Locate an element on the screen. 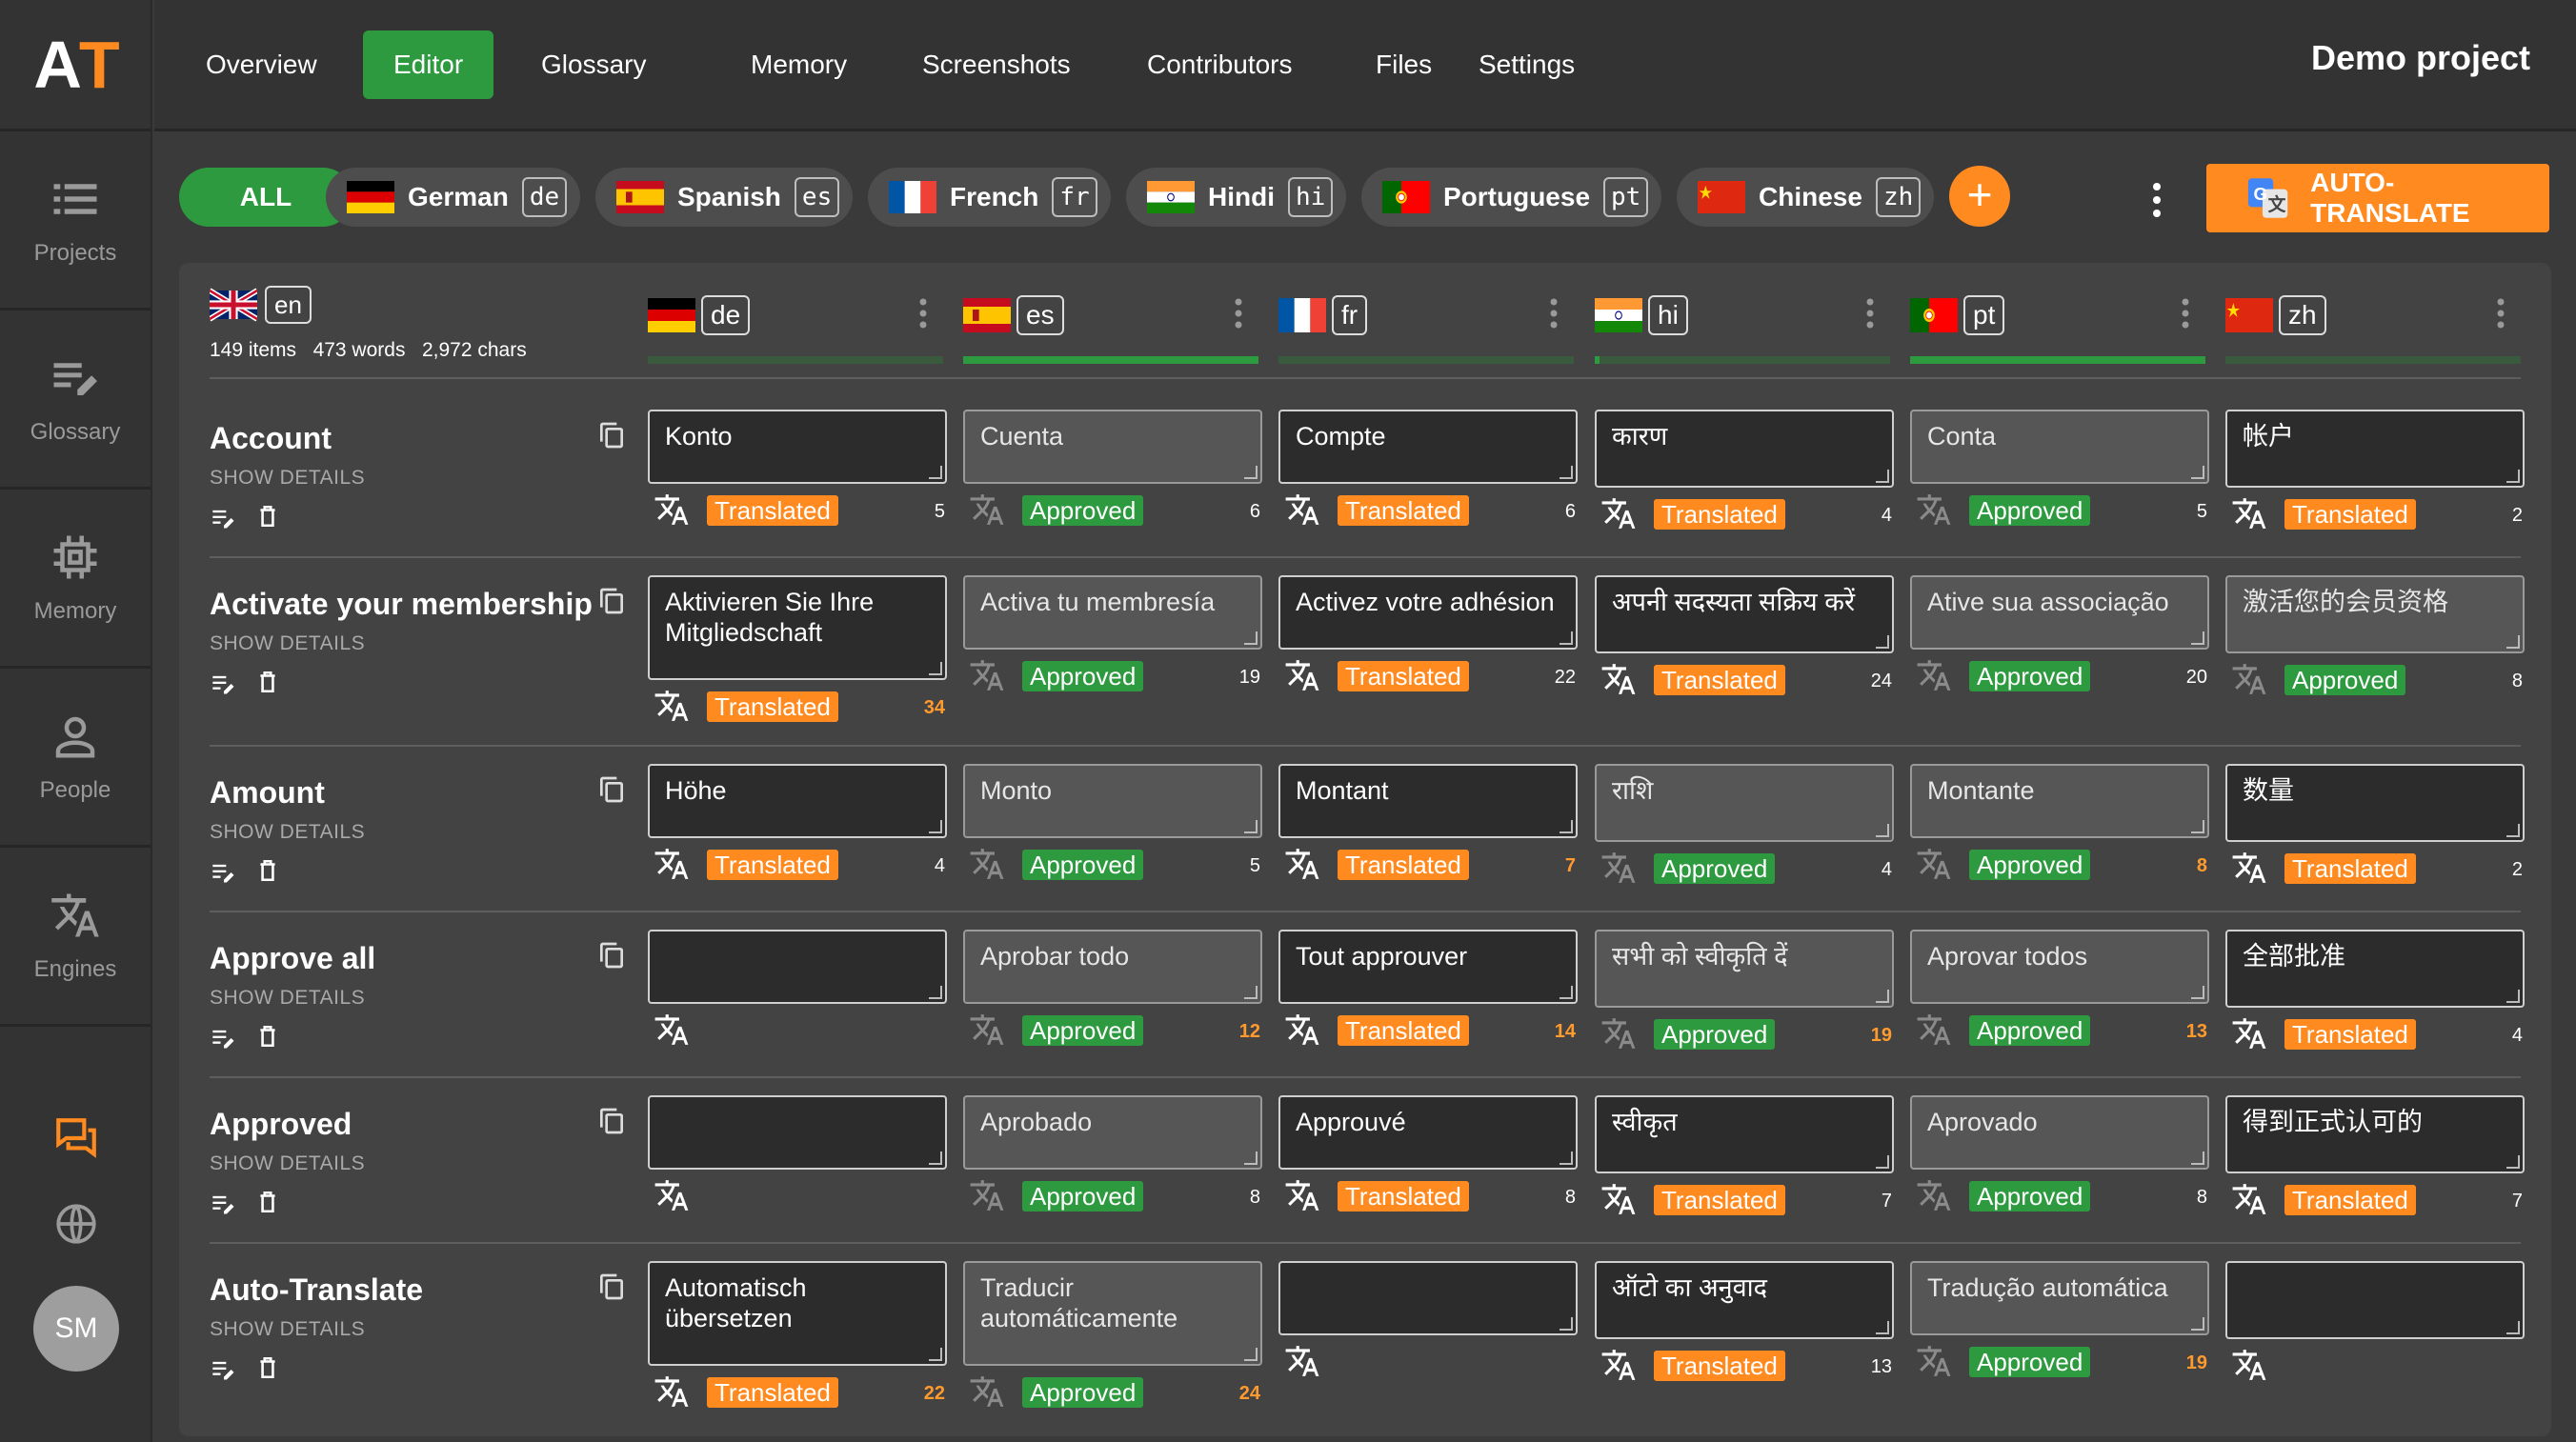  translation-field: Automatisch übersetzen is located at coordinates (797, 1313).